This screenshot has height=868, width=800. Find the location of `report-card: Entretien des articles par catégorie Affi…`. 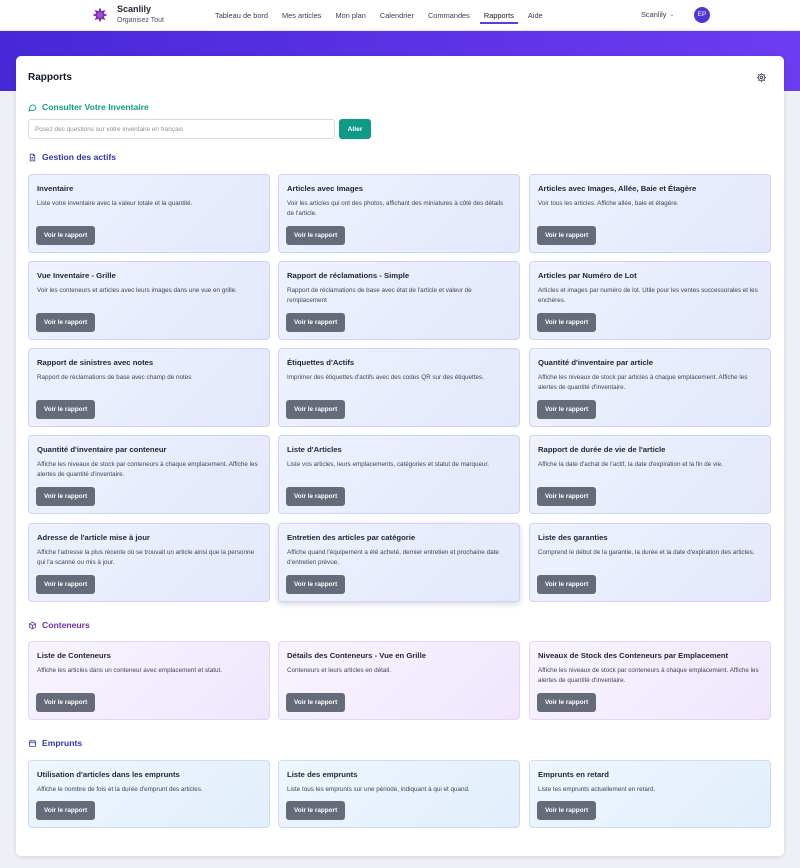

report-card: Entretien des articles par catégorie Affi… is located at coordinates (399, 562).